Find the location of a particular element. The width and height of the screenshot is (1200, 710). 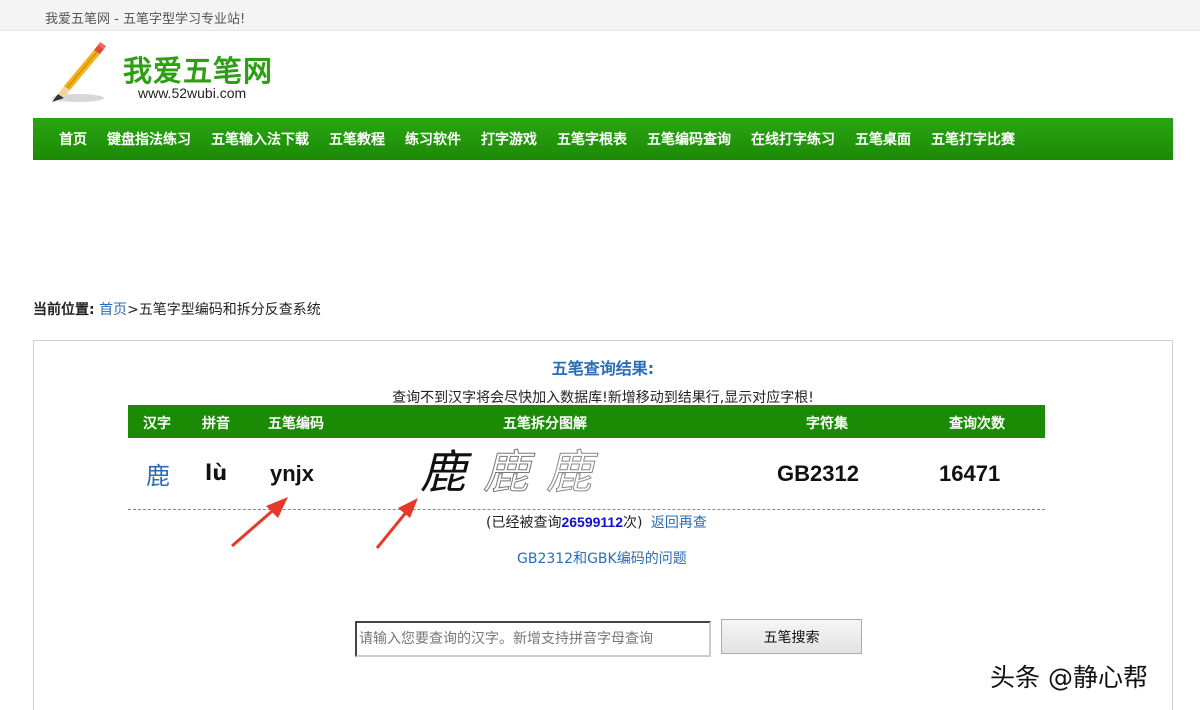

header-count: 查询次数 is located at coordinates (977, 424).